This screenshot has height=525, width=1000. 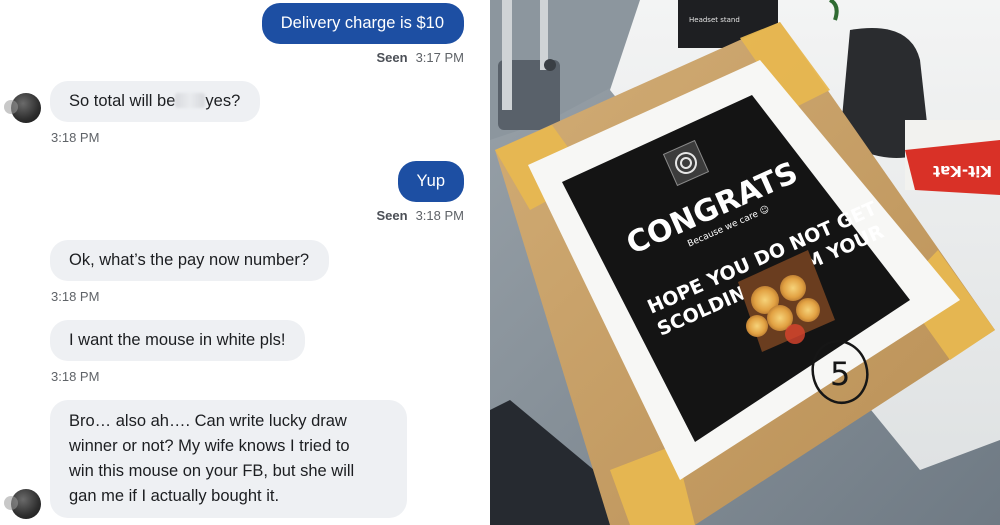 I want to click on message-bubble-outgoing: Delivery charge is $10, so click(x=362, y=23).